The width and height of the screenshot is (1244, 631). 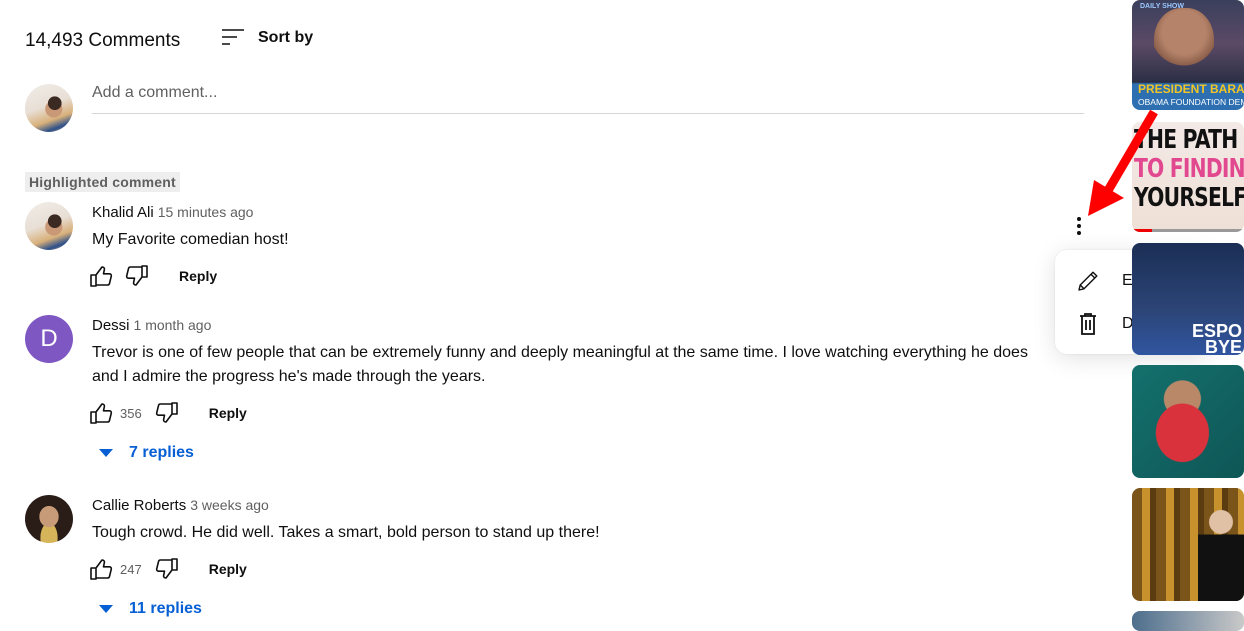 I want to click on comment-author: Callie Roberts, so click(x=139, y=505).